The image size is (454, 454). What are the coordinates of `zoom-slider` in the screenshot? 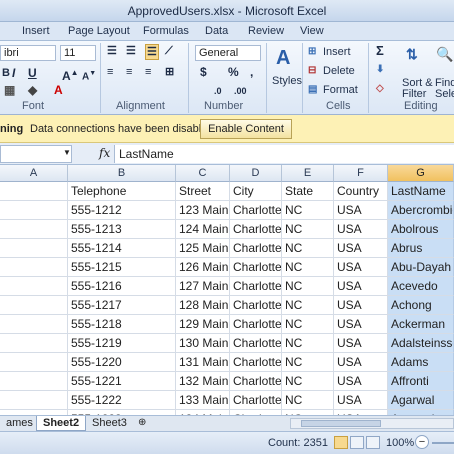 It's located at (443, 443).